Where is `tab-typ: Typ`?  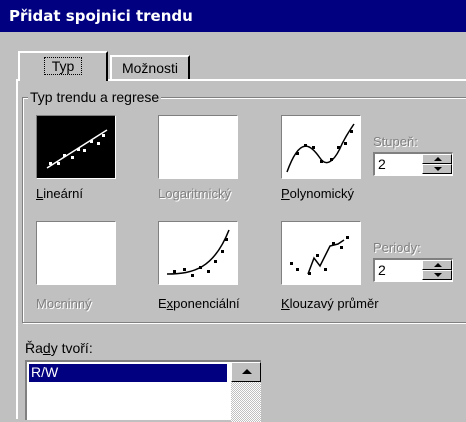 tab-typ: Typ is located at coordinates (63, 66).